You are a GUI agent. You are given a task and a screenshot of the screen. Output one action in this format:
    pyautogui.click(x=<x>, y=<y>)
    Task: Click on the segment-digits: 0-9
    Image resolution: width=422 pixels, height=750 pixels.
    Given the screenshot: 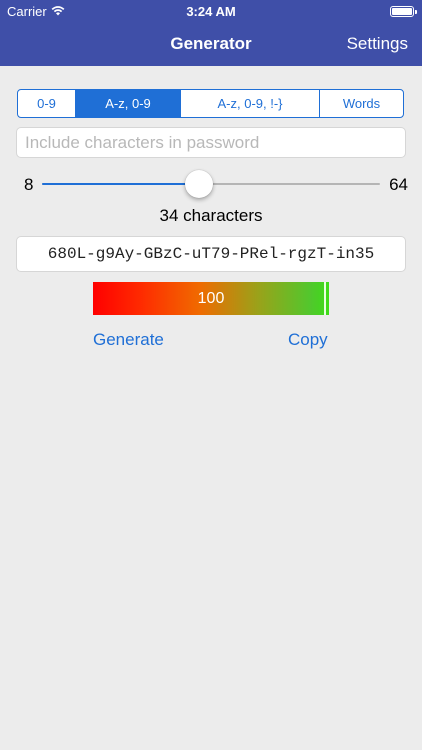 What is the action you would take?
    pyautogui.click(x=47, y=103)
    